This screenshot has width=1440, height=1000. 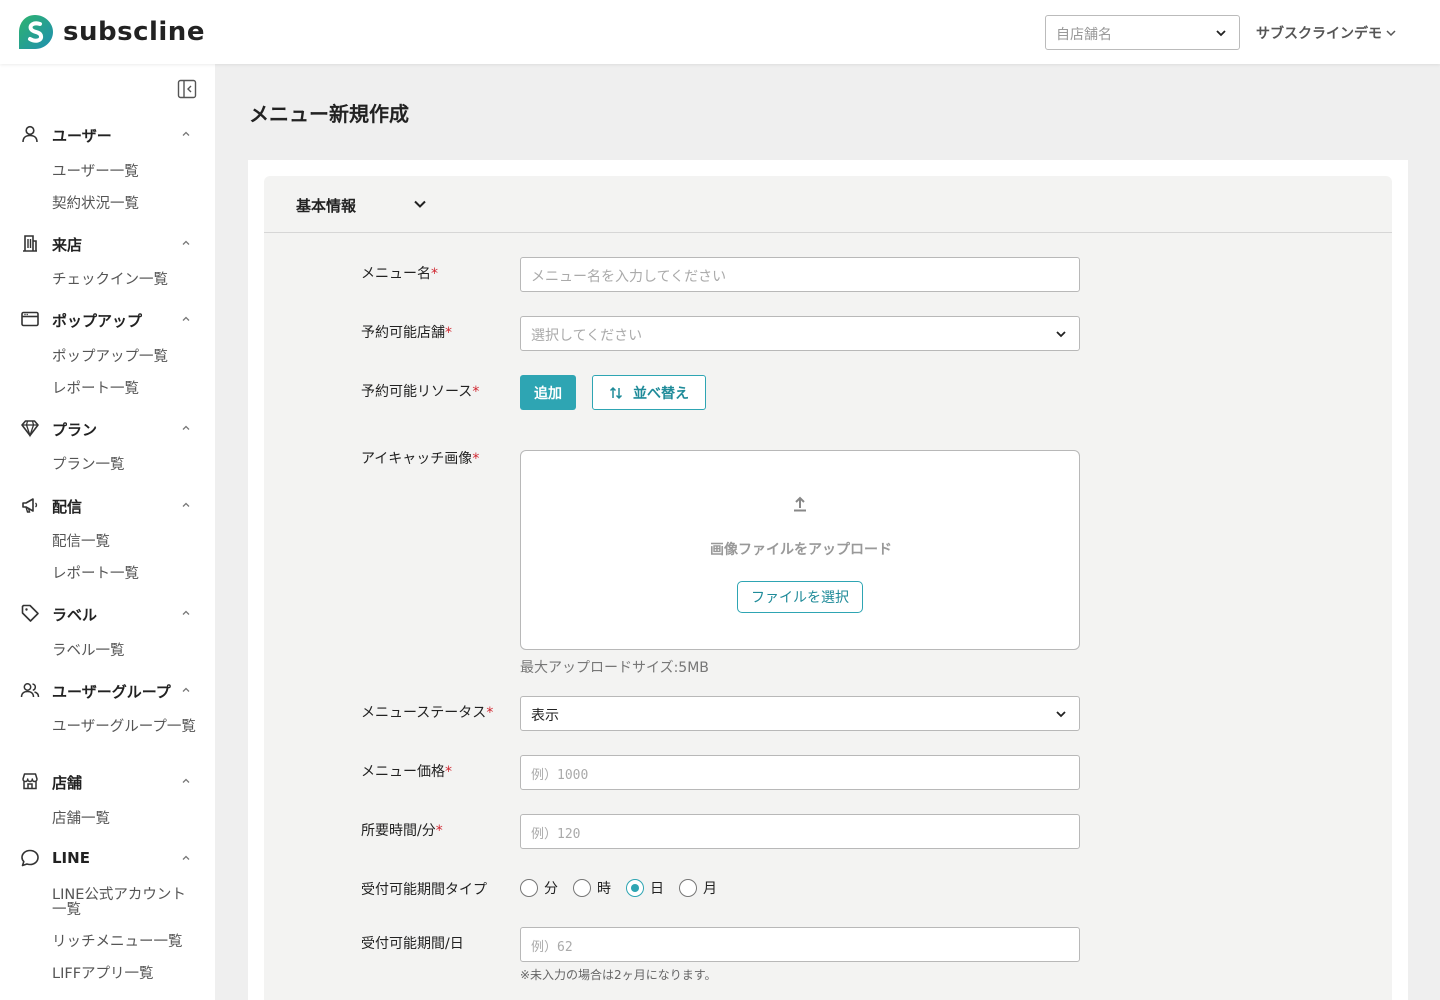 I want to click on account-menu: サブスクラインデモ, so click(x=1326, y=33).